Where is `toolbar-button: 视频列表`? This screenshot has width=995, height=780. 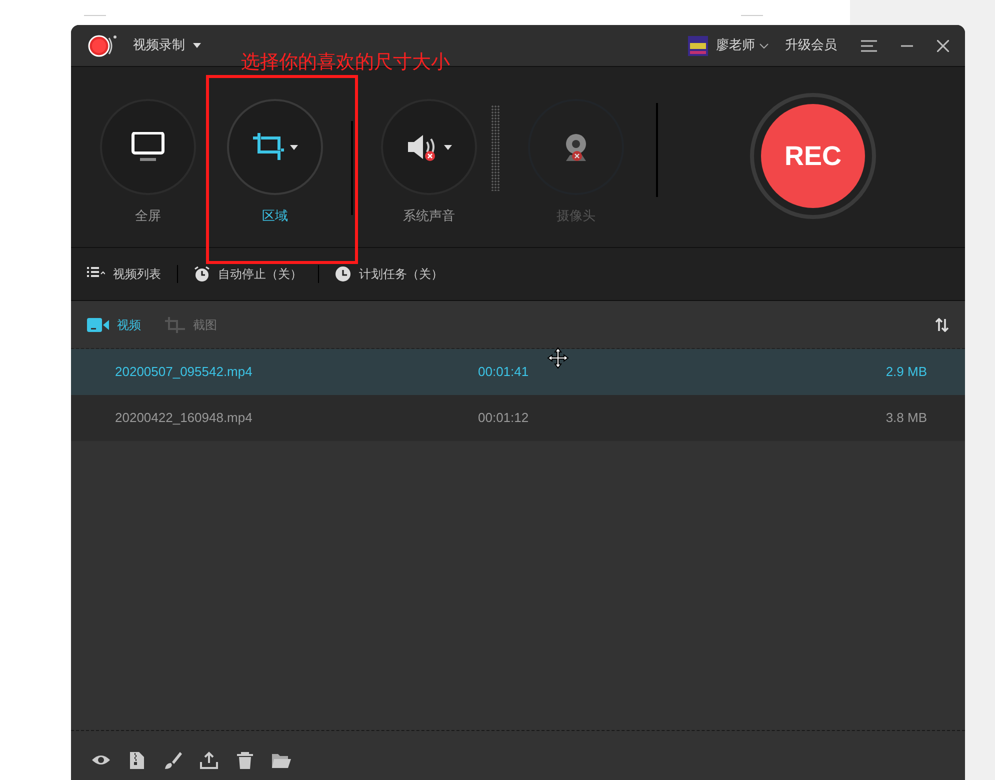 toolbar-button: 视频列表 is located at coordinates (124, 274).